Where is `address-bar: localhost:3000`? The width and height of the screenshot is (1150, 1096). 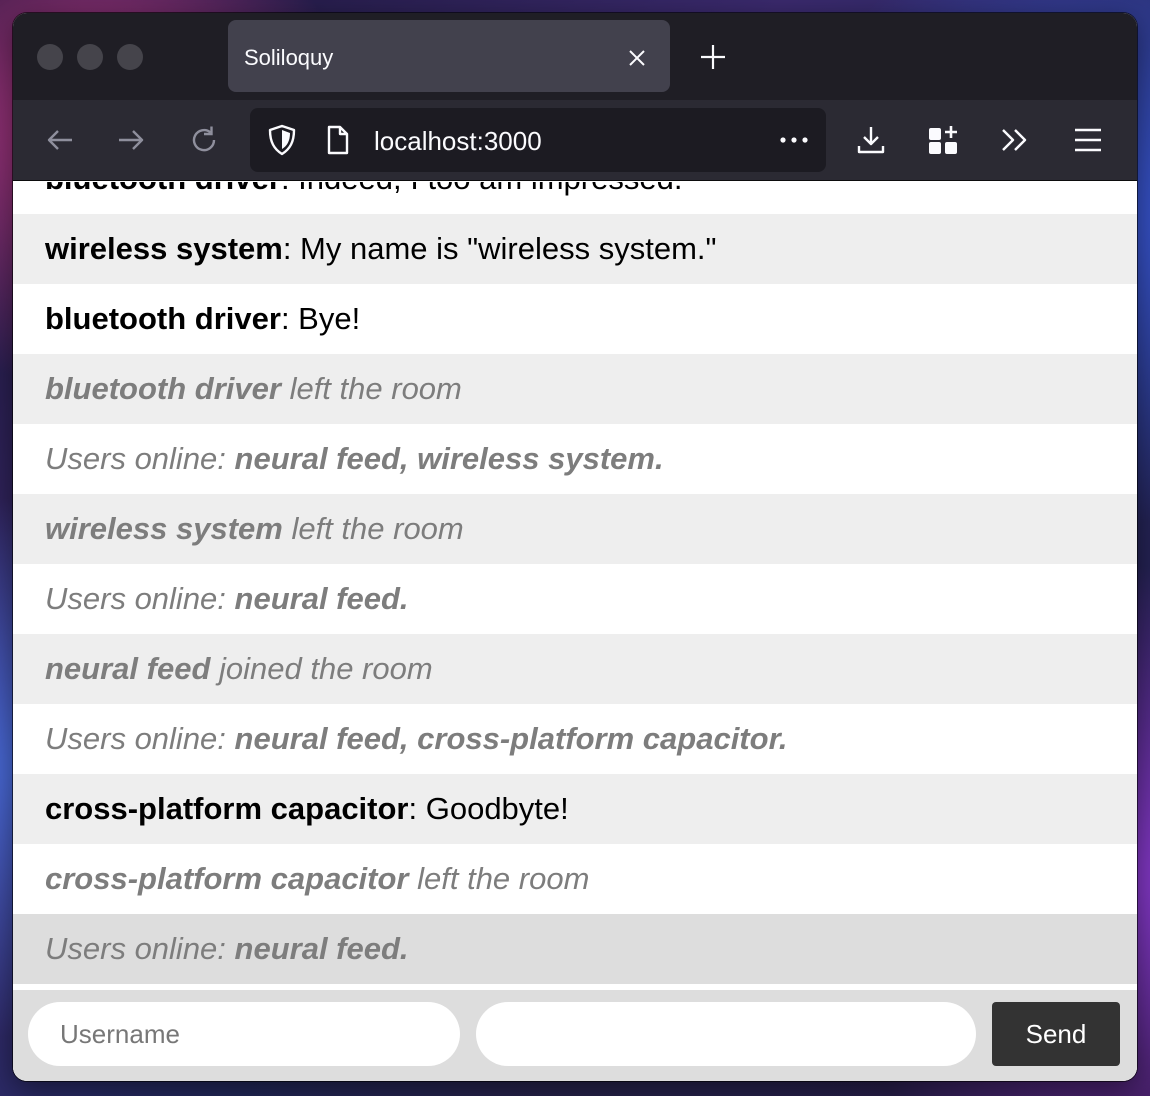 address-bar: localhost:3000 is located at coordinates (538, 140).